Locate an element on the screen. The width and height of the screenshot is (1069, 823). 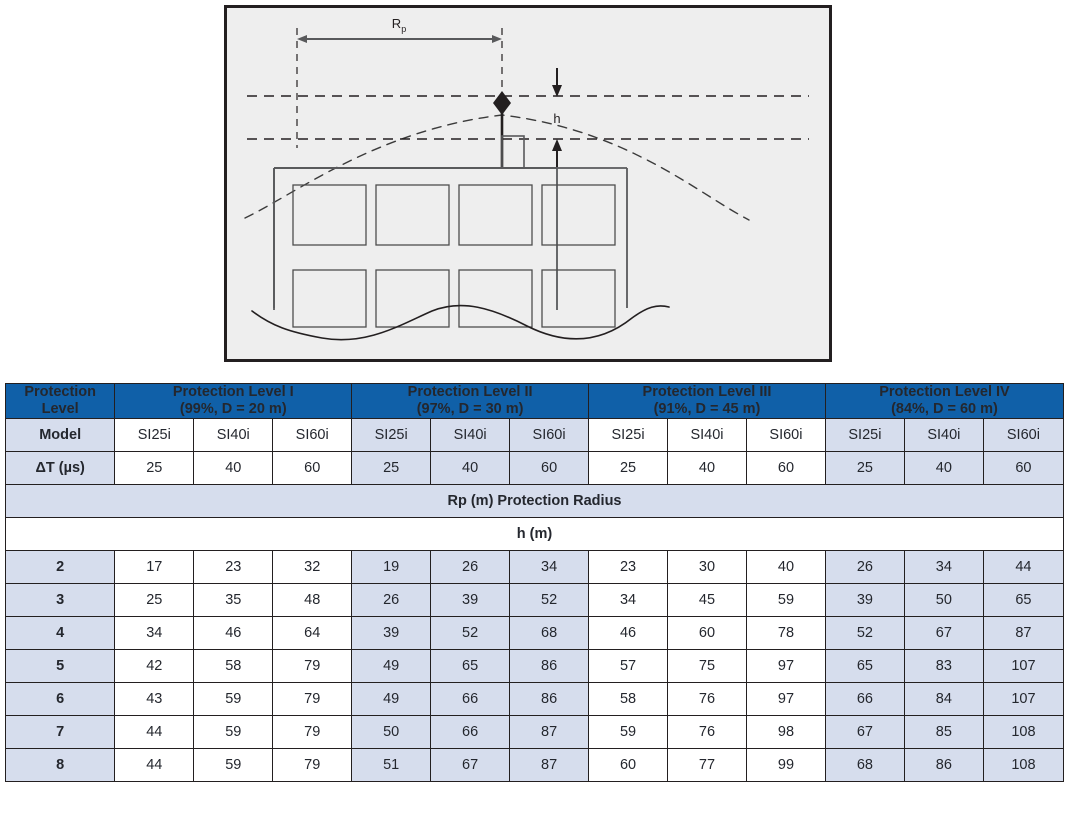
rp-value-cell: 23 is located at coordinates (628, 567).